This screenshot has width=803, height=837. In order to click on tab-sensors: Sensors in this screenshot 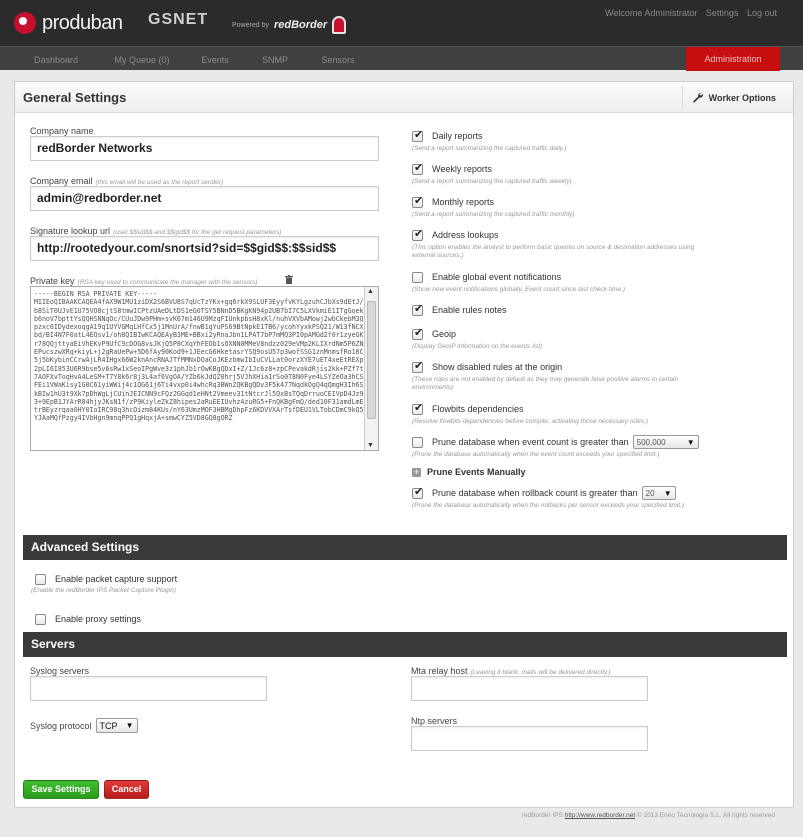, I will do `click(338, 60)`.